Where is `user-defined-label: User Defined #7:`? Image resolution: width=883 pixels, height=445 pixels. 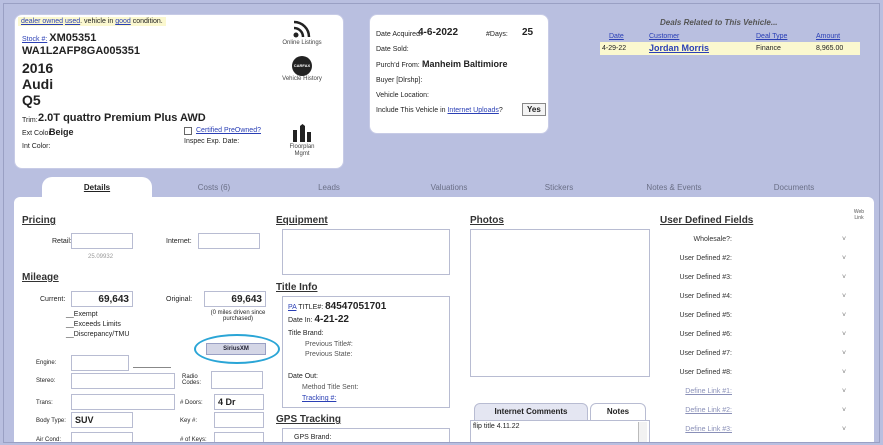 user-defined-label: User Defined #7: is located at coordinates (705, 353).